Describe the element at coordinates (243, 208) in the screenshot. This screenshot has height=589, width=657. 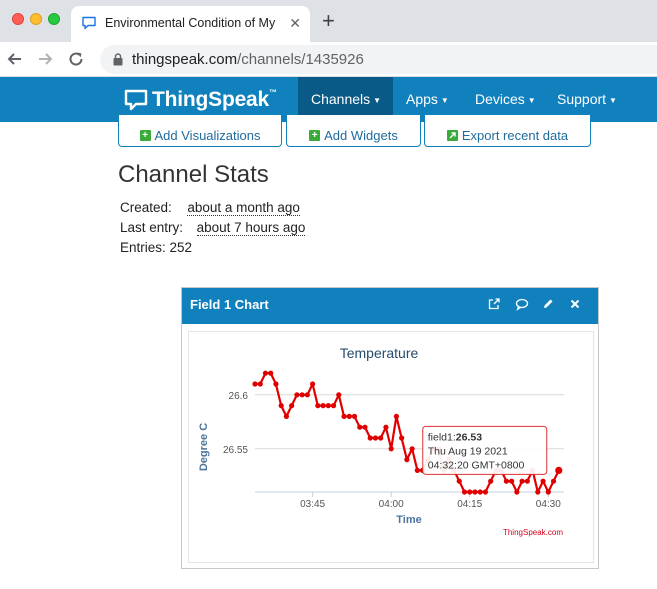
I see `created-value: about a month ago` at that location.